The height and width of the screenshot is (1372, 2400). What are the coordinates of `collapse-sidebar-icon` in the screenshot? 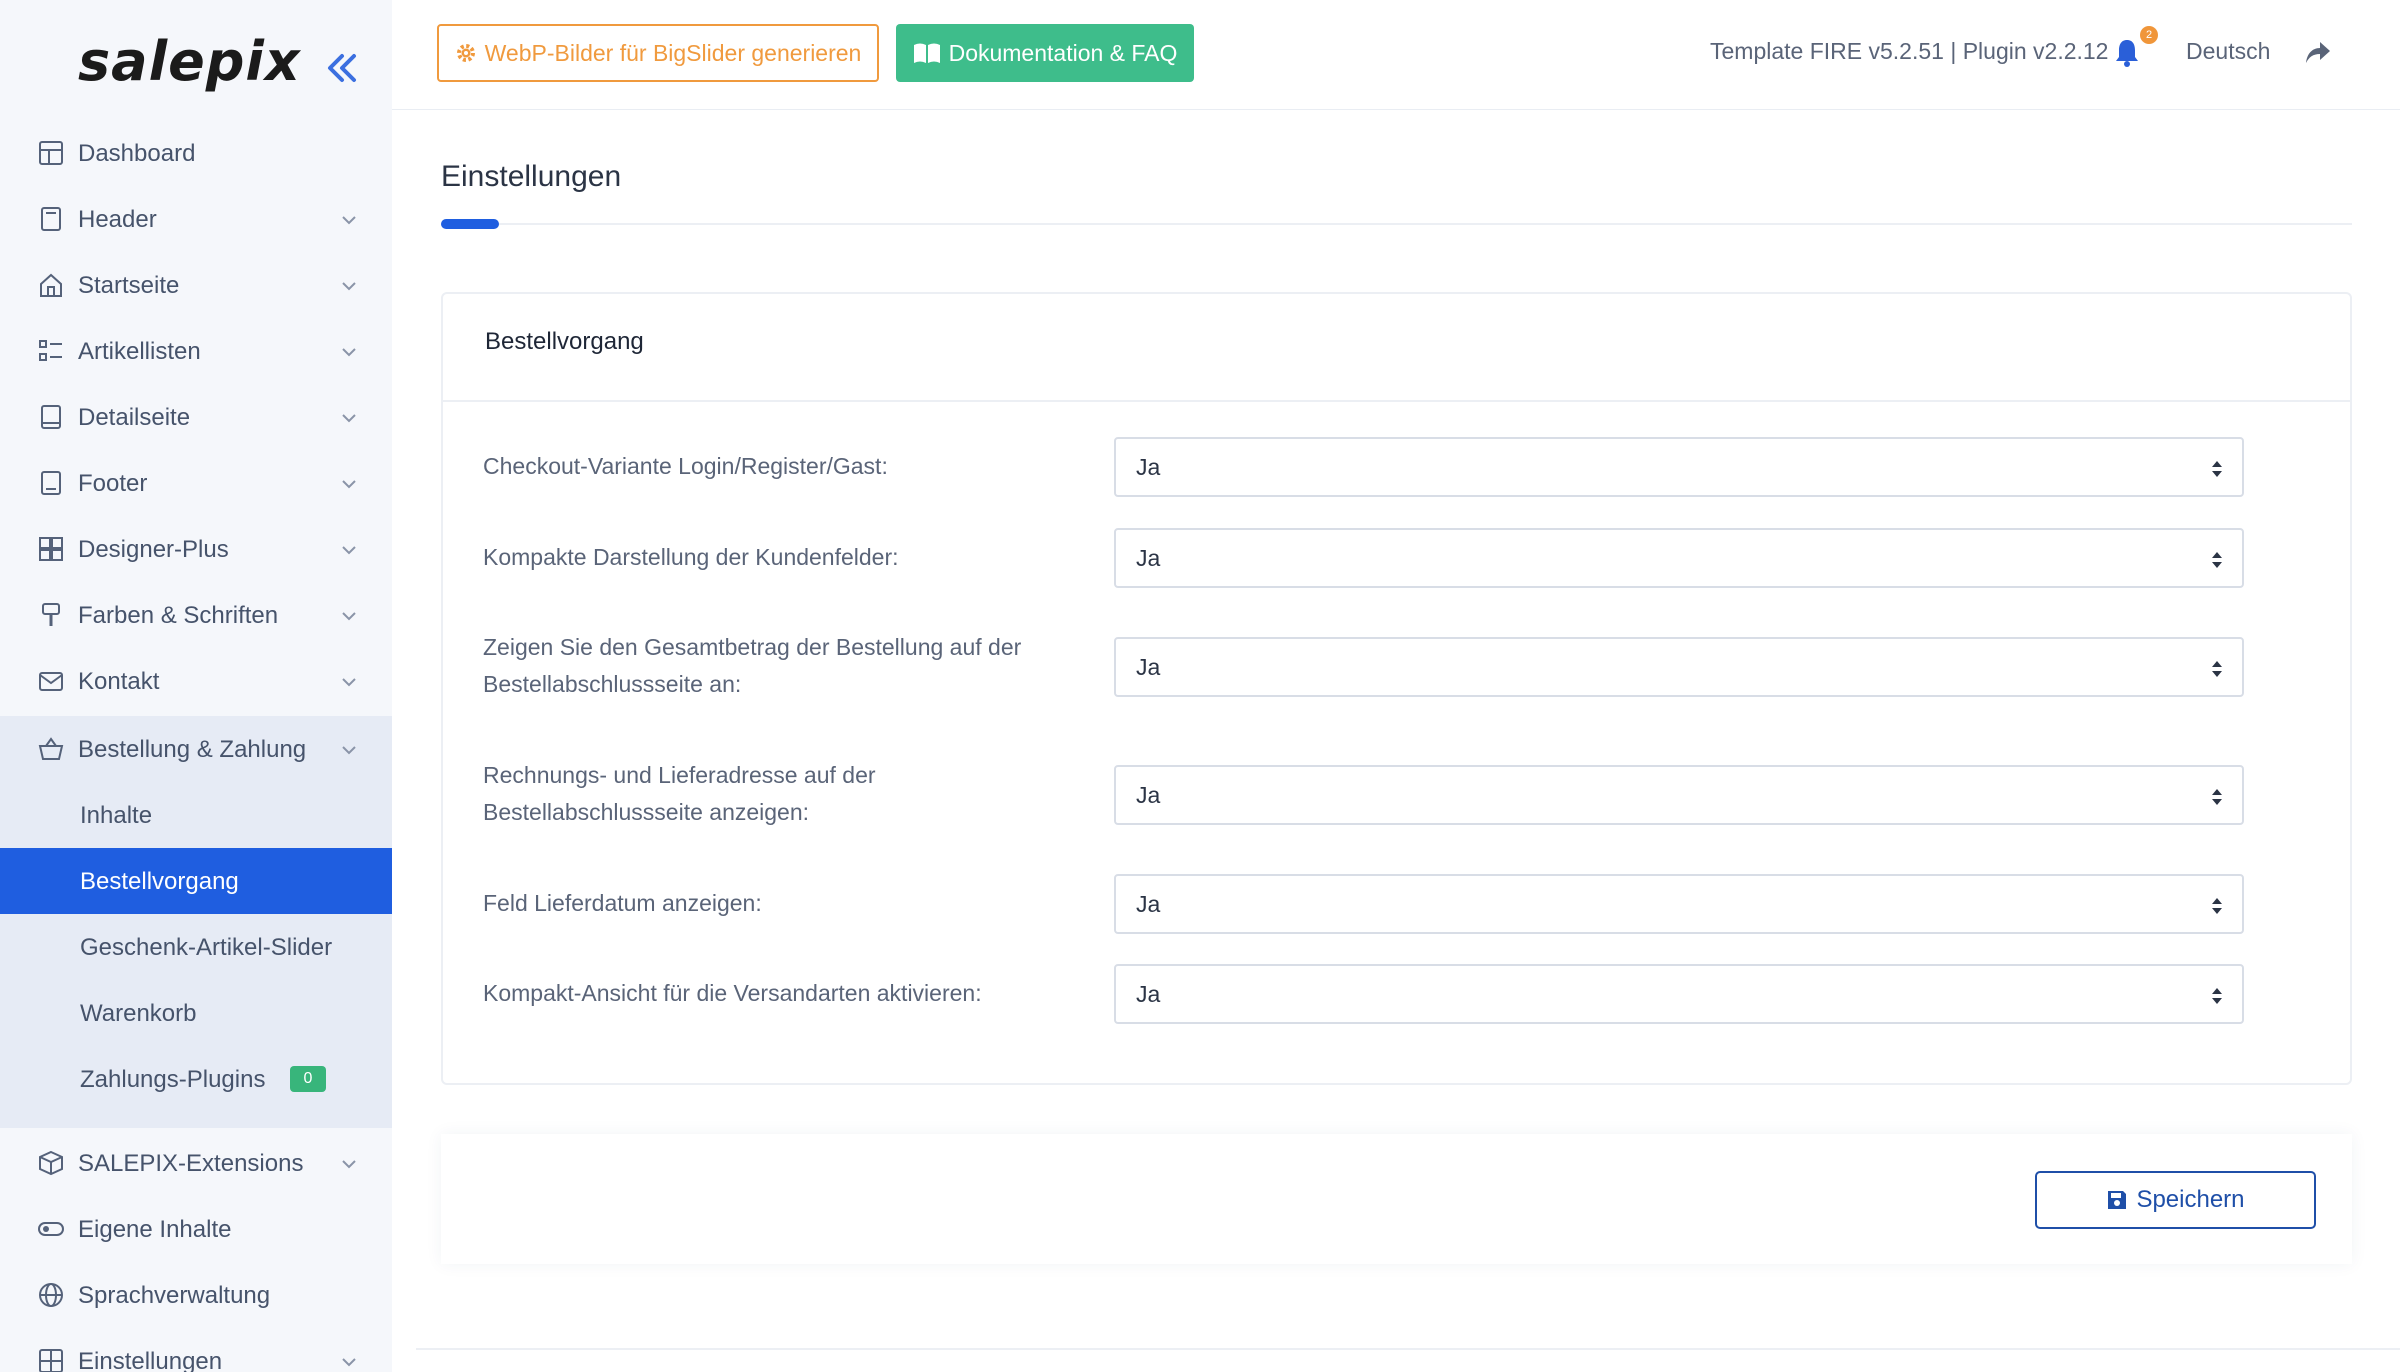 It's located at (342, 68).